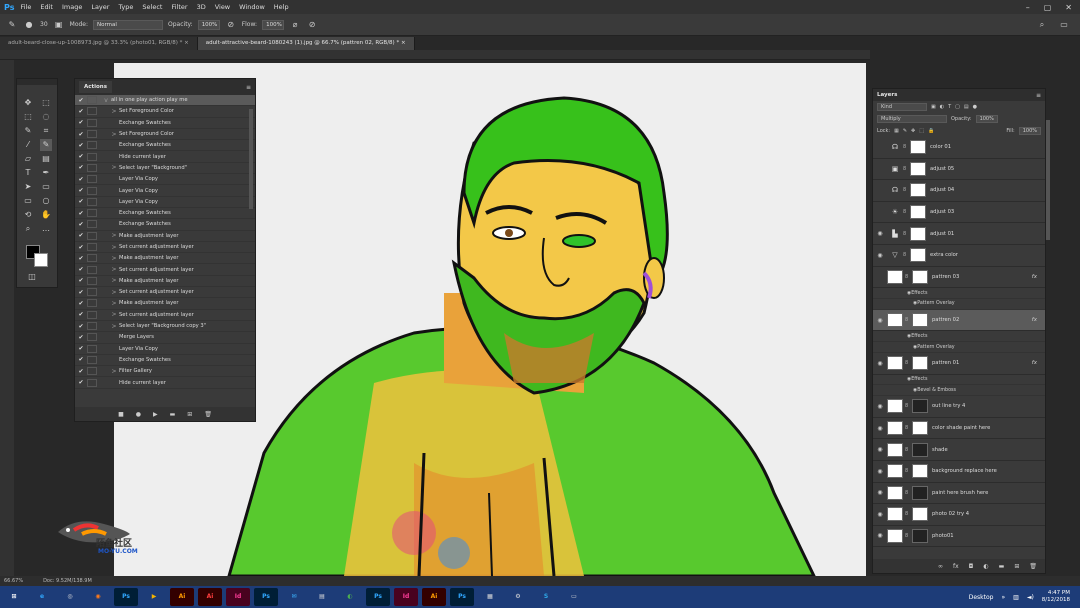 The image size is (1080, 608). Describe the element at coordinates (518, 597) in the screenshot. I see `taskbar-app-icon: ⚙` at that location.